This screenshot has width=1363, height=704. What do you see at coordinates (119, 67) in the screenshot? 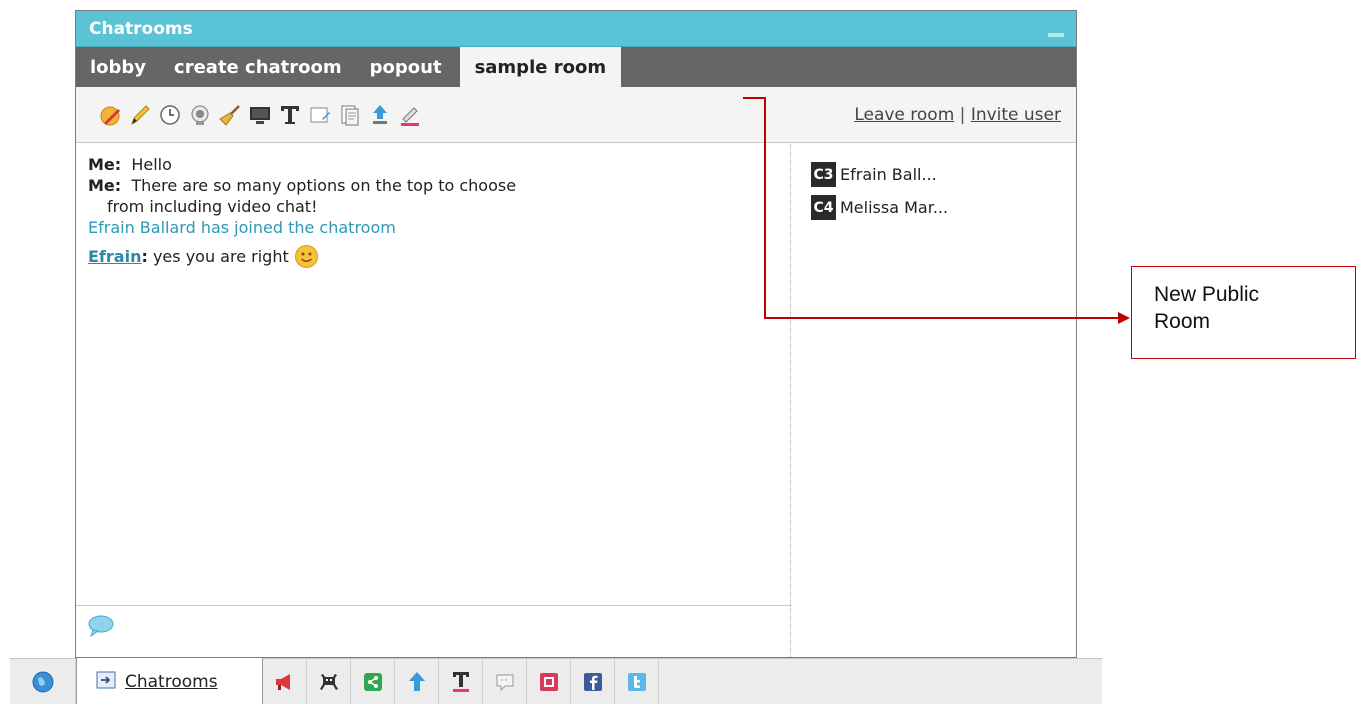
I see `tab-lobby: lobby` at bounding box center [119, 67].